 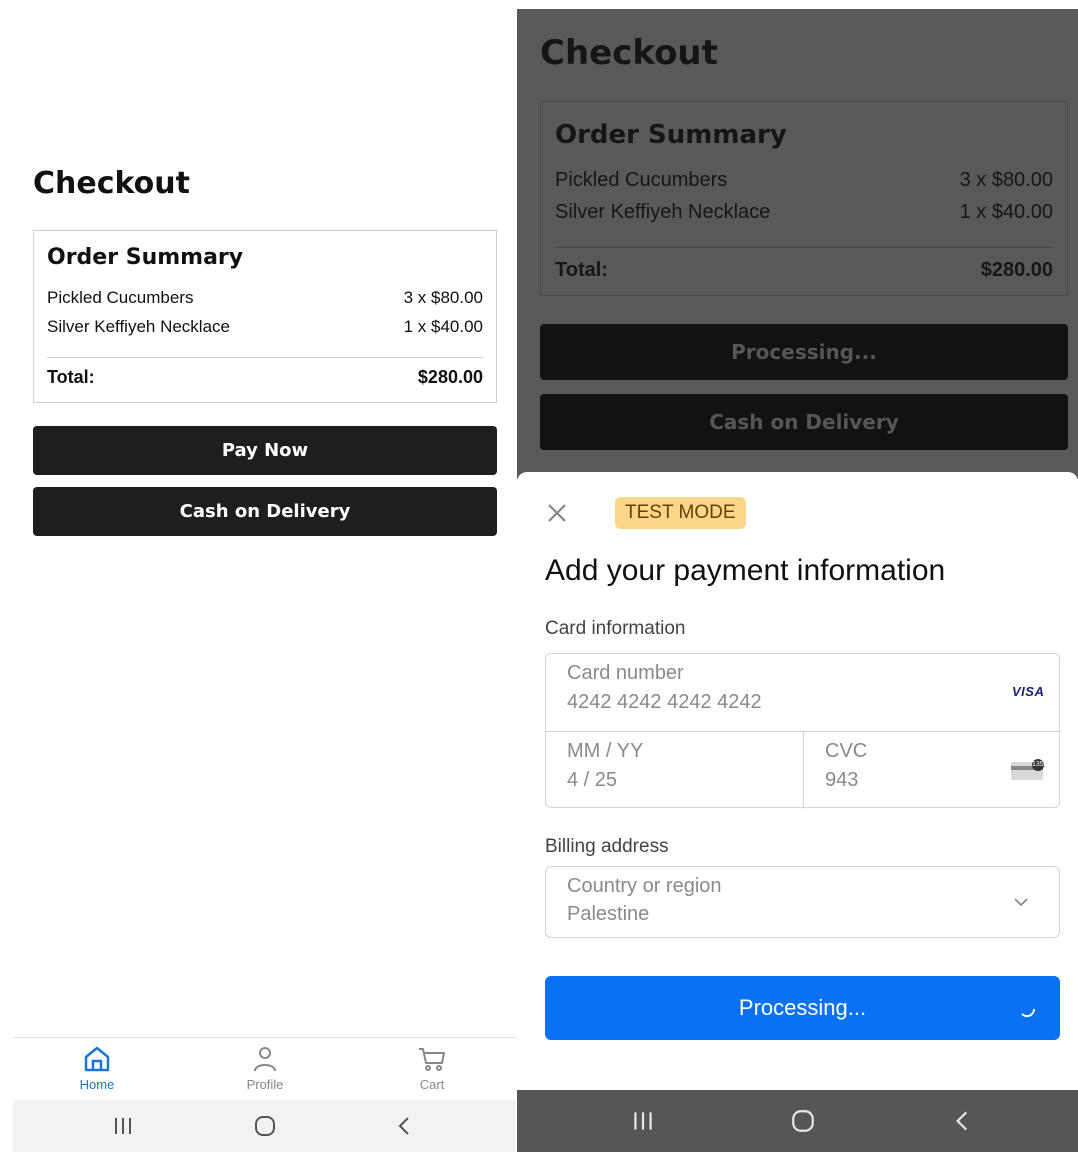 What do you see at coordinates (1028, 1013) in the screenshot?
I see `spinner-icon` at bounding box center [1028, 1013].